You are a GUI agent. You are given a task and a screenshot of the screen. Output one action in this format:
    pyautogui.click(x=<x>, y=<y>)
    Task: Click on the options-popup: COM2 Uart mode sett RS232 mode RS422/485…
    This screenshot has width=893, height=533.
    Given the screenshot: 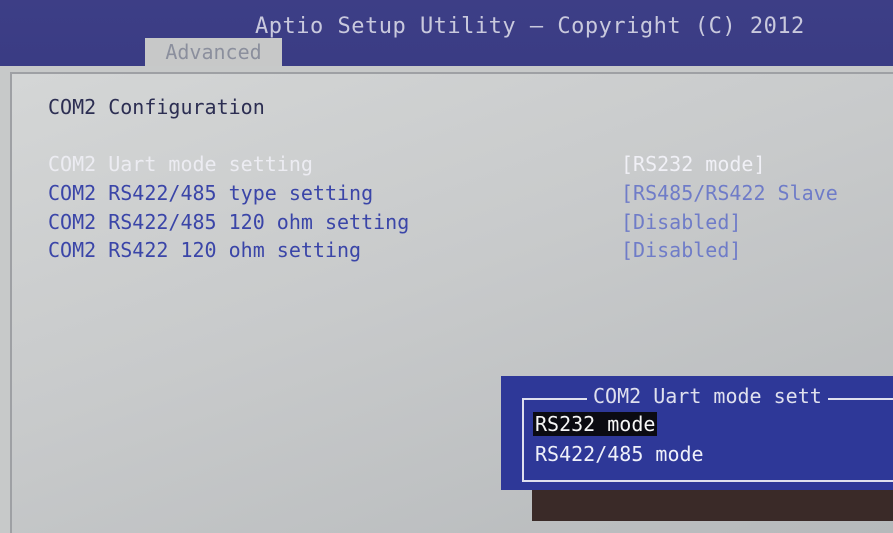 What is the action you would take?
    pyautogui.click(x=697, y=433)
    